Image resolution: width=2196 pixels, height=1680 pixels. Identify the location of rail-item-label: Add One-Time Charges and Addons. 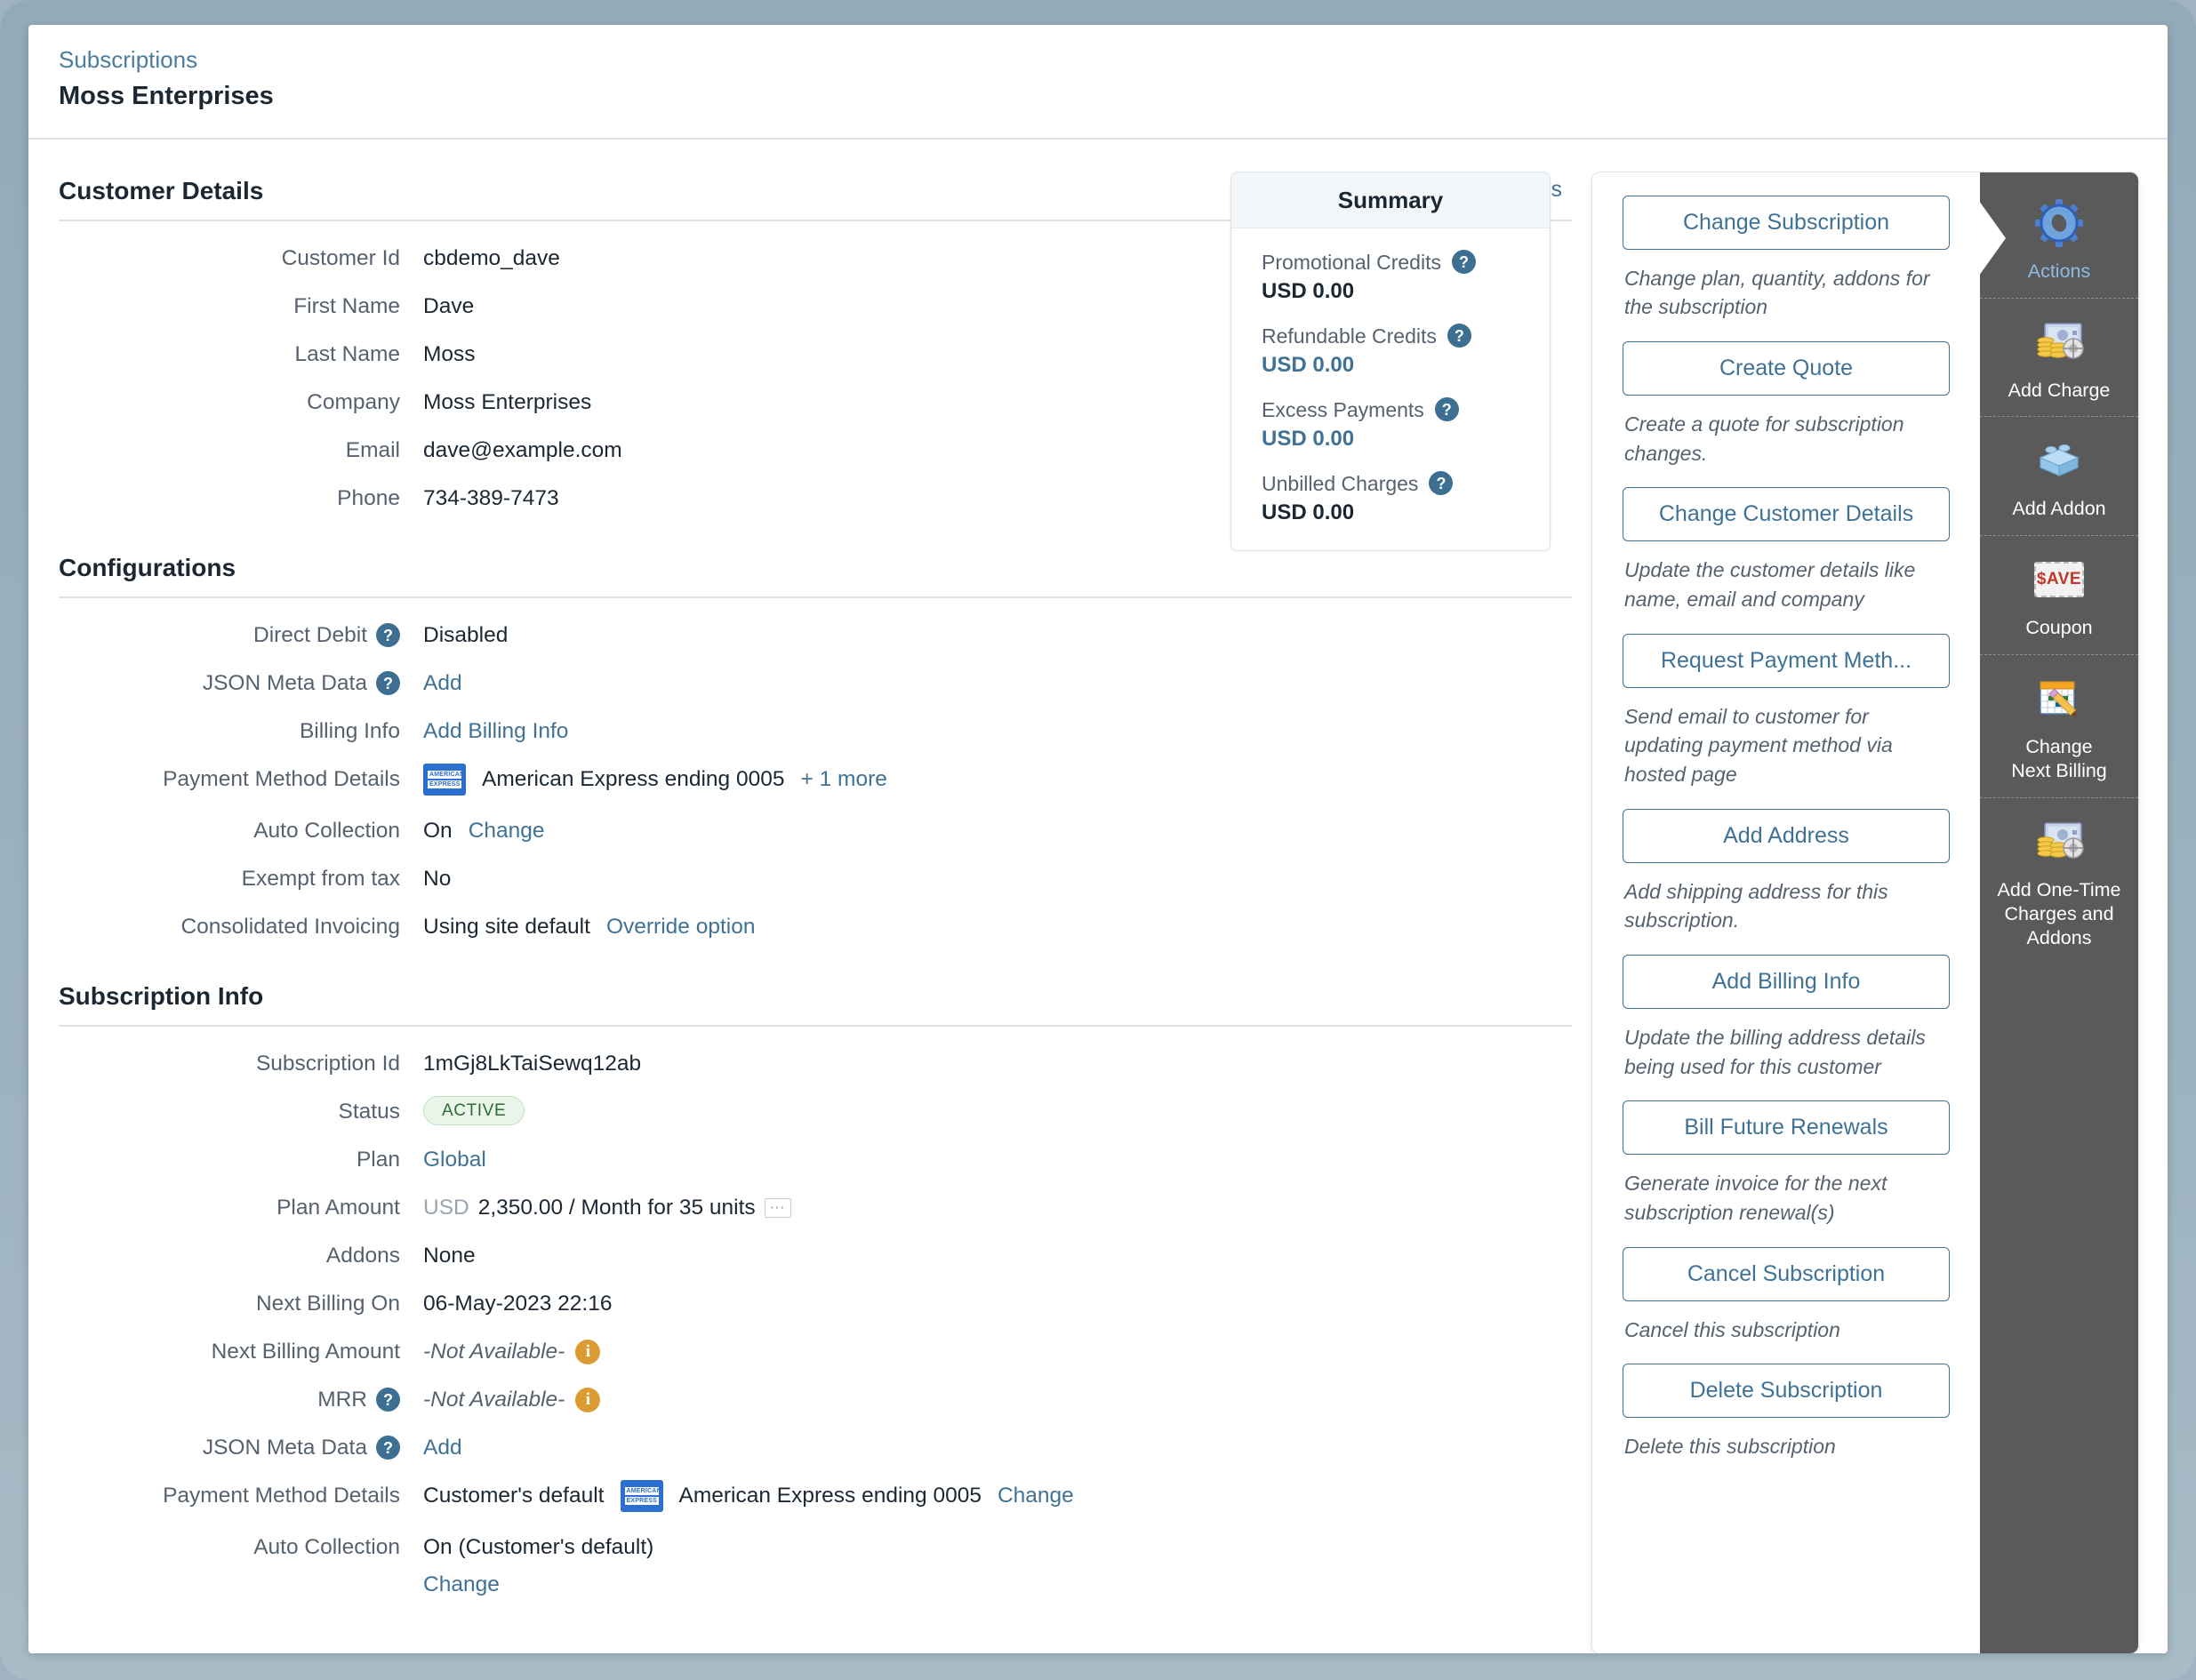
(2059, 913).